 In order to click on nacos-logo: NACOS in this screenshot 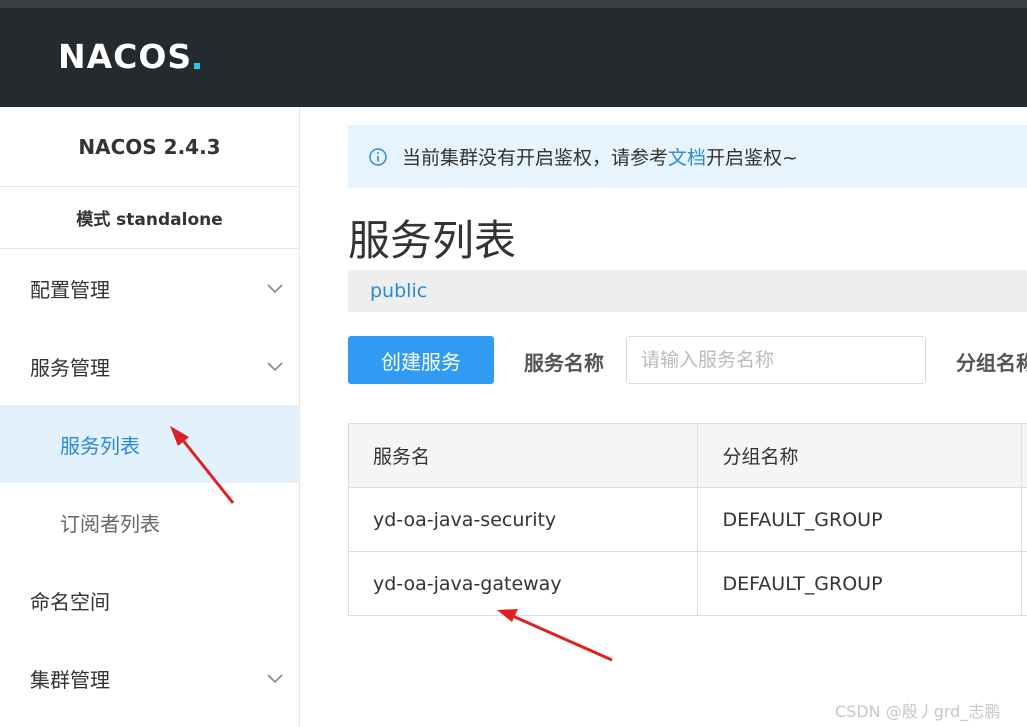, I will do `click(129, 56)`.